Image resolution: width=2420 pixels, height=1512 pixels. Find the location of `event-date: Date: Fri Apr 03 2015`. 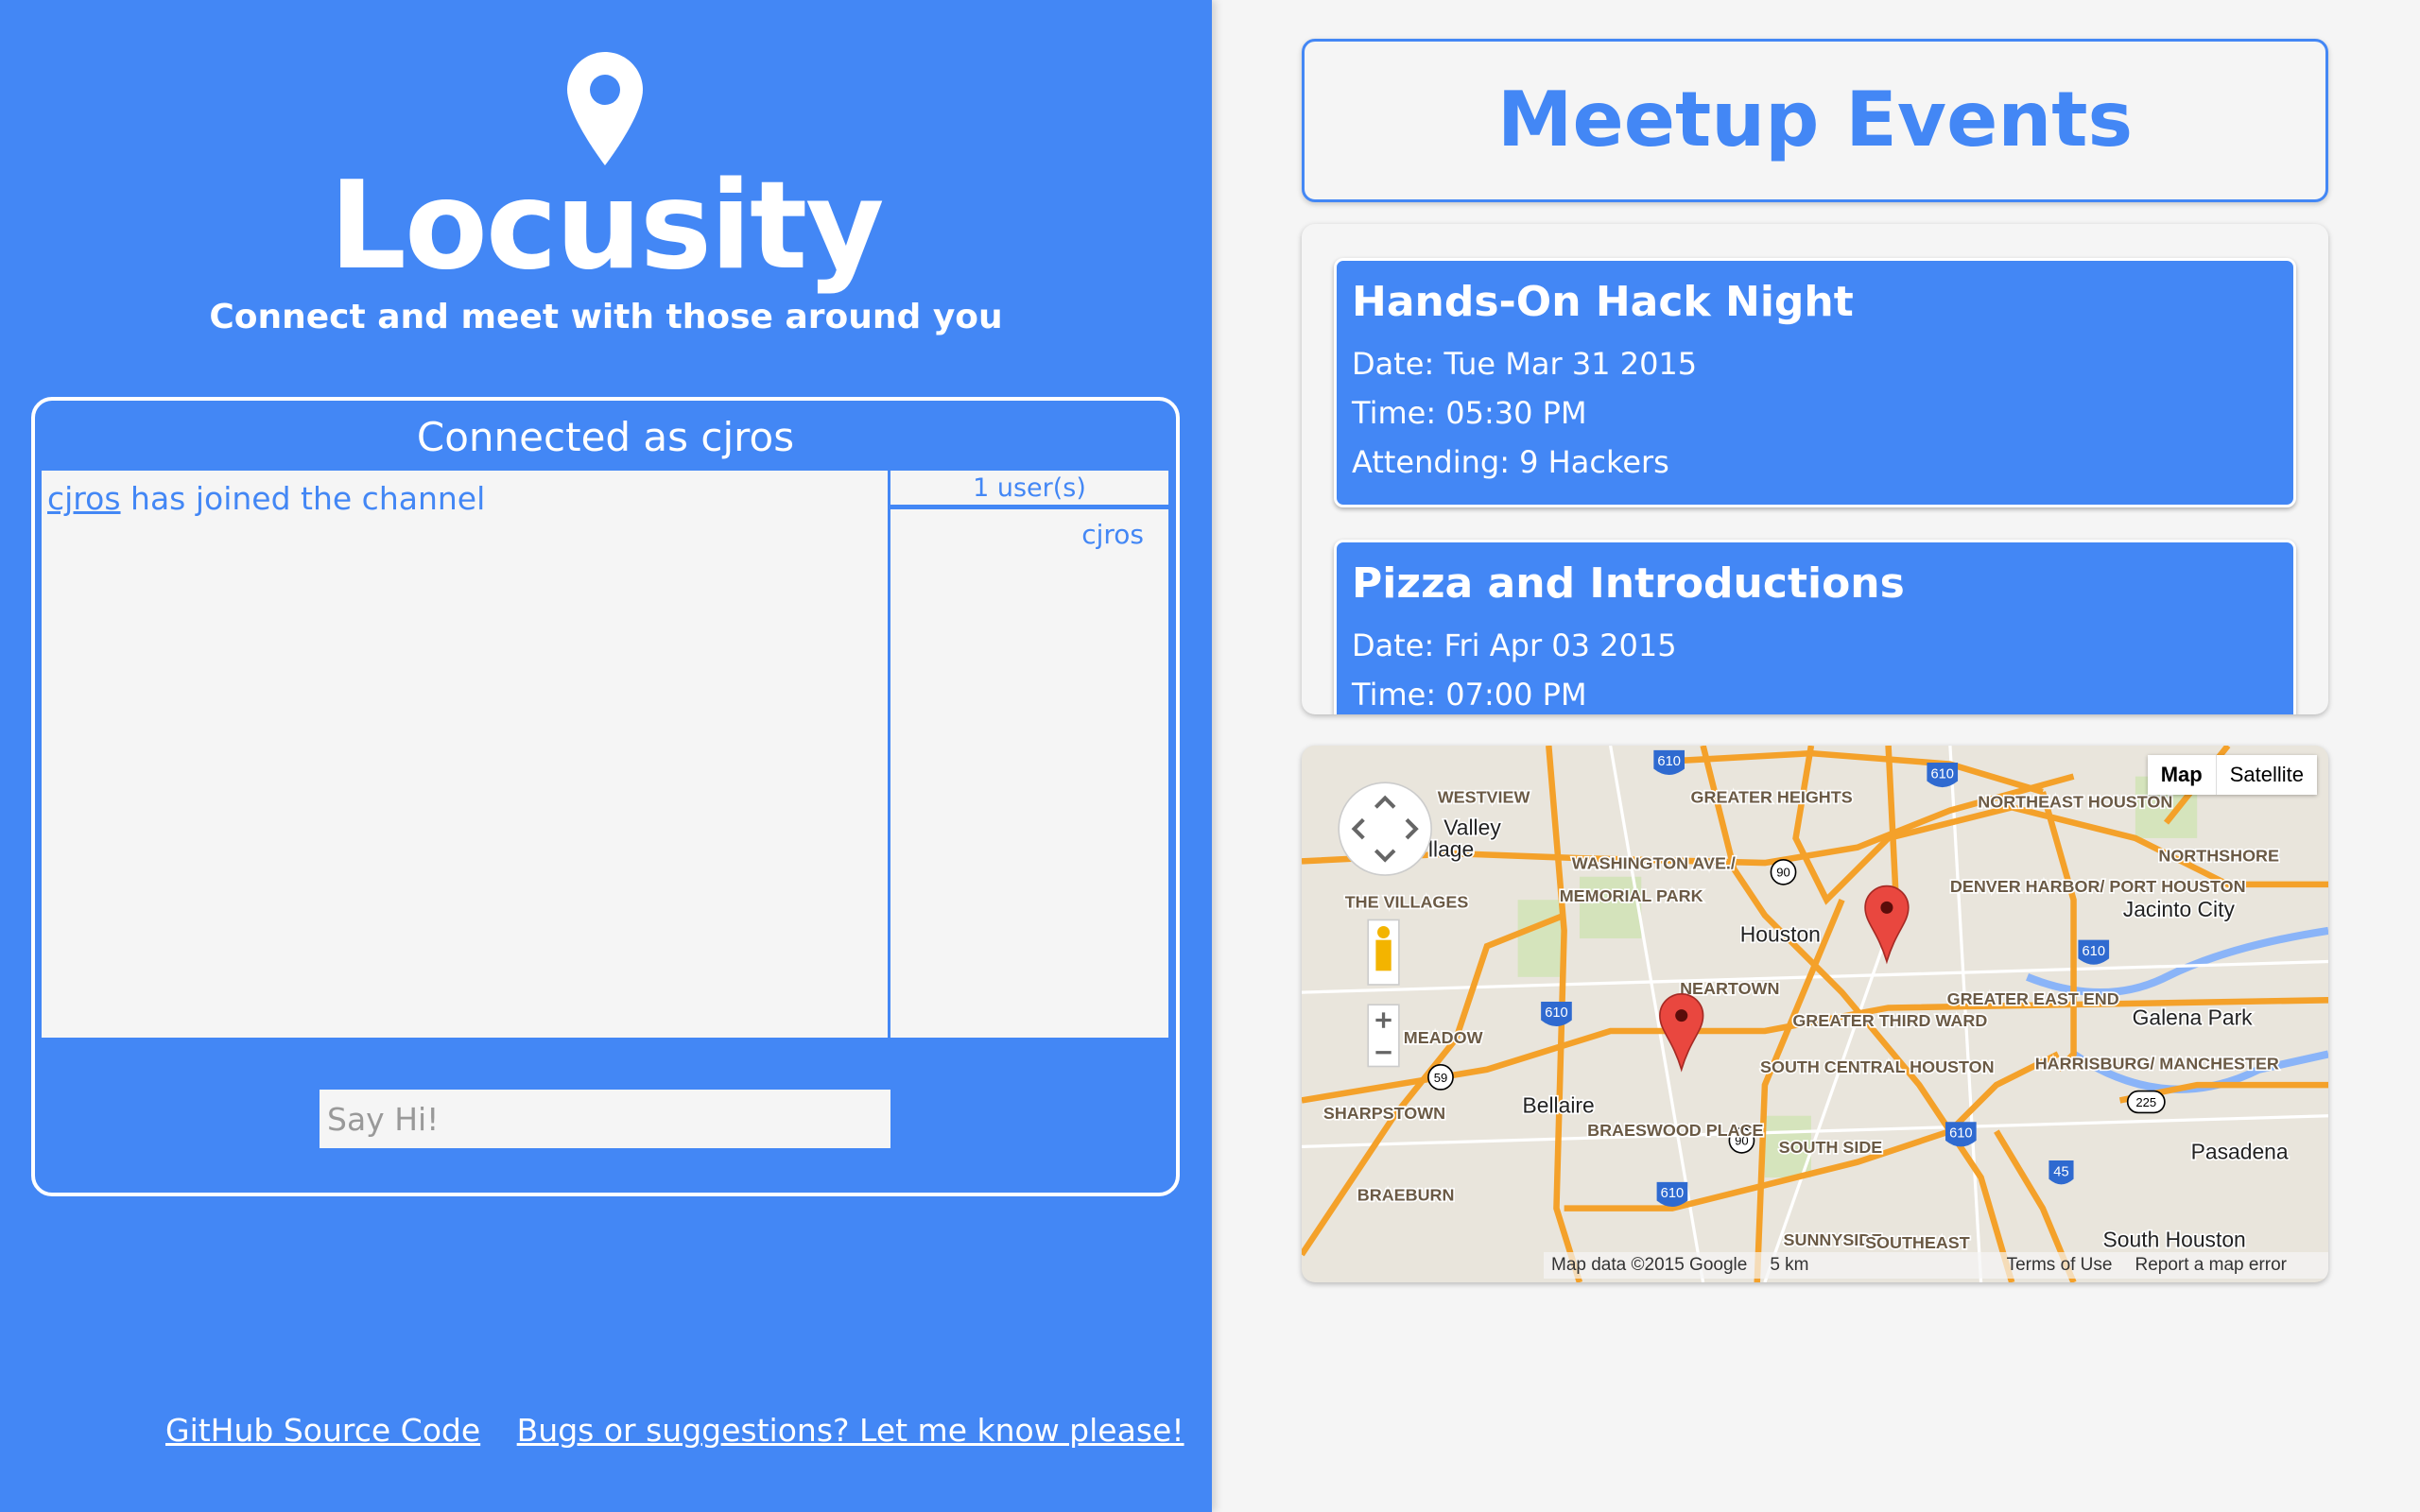

event-date: Date: Fri Apr 03 2015 is located at coordinates (1514, 645).